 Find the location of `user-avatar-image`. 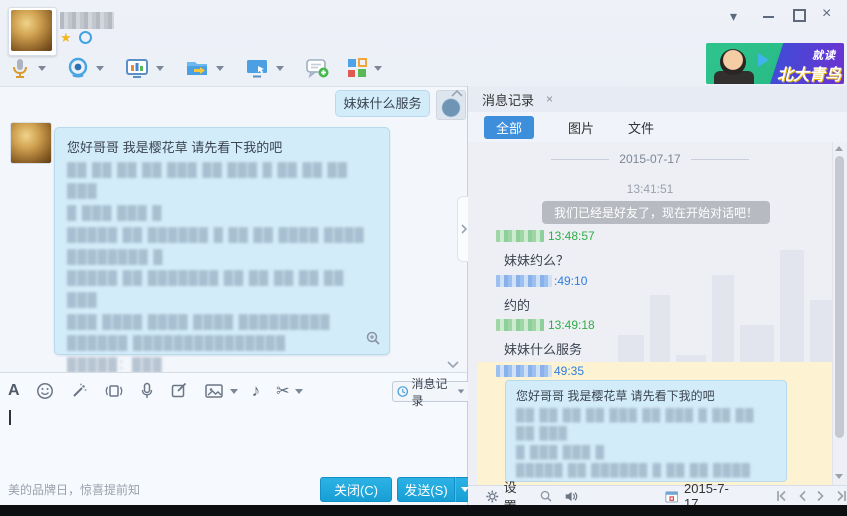

user-avatar-image is located at coordinates (31, 30).